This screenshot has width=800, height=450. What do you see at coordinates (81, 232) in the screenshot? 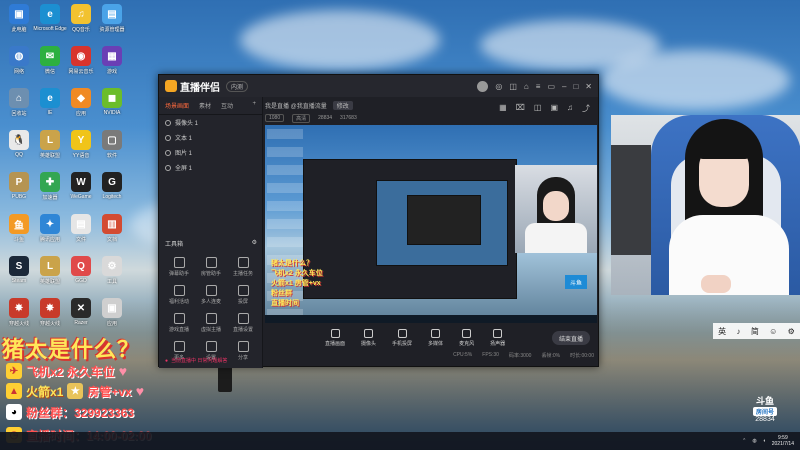
I see `desktop-icon: ▤ 文件` at bounding box center [81, 232].